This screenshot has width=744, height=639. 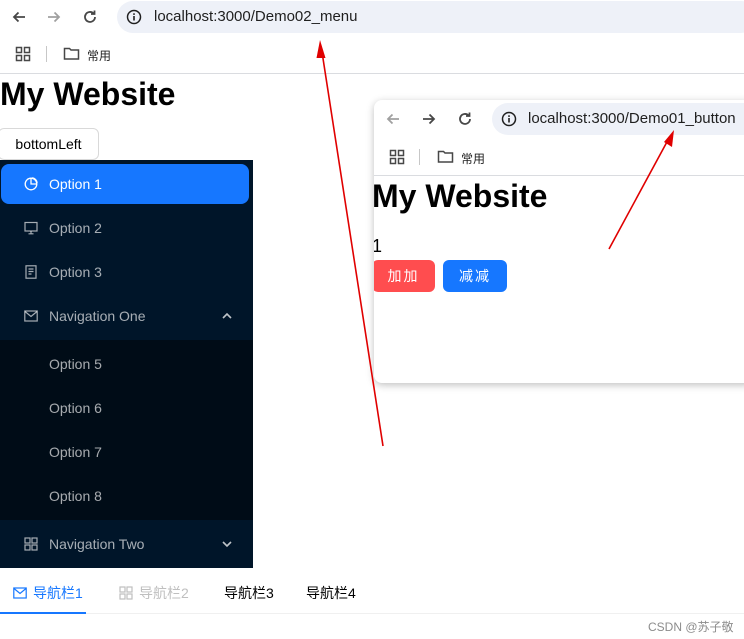 What do you see at coordinates (461, 196) in the screenshot?
I see `inset-page-title: My Website` at bounding box center [461, 196].